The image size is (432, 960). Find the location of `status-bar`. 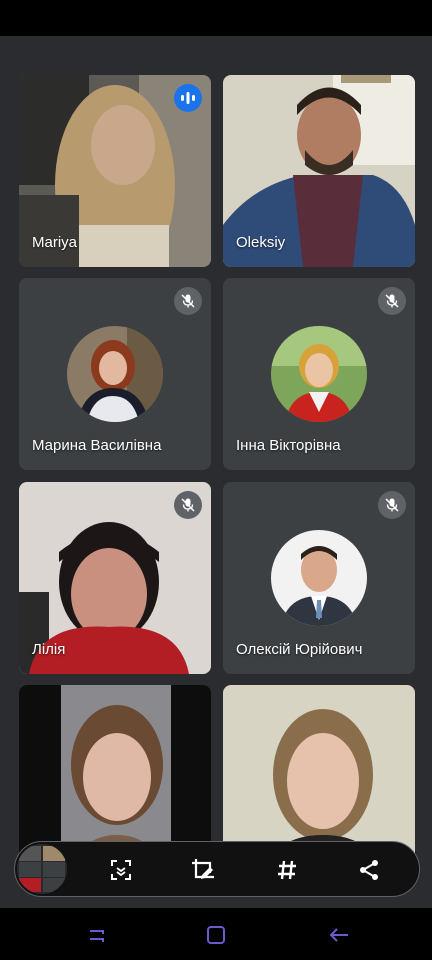

status-bar is located at coordinates (216, 18).